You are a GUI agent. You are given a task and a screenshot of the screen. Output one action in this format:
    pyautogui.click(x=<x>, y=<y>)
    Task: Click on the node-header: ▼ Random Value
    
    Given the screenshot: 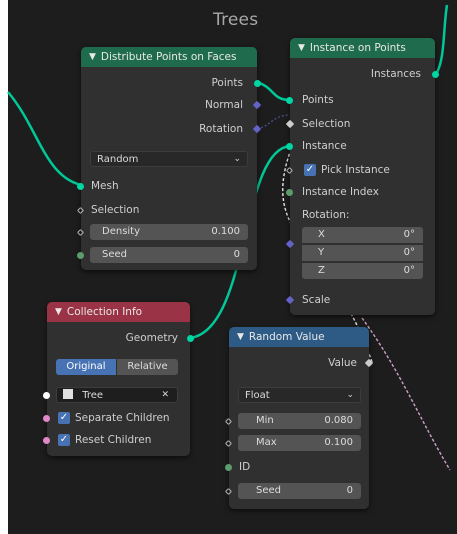 What is the action you would take?
    pyautogui.click(x=299, y=337)
    